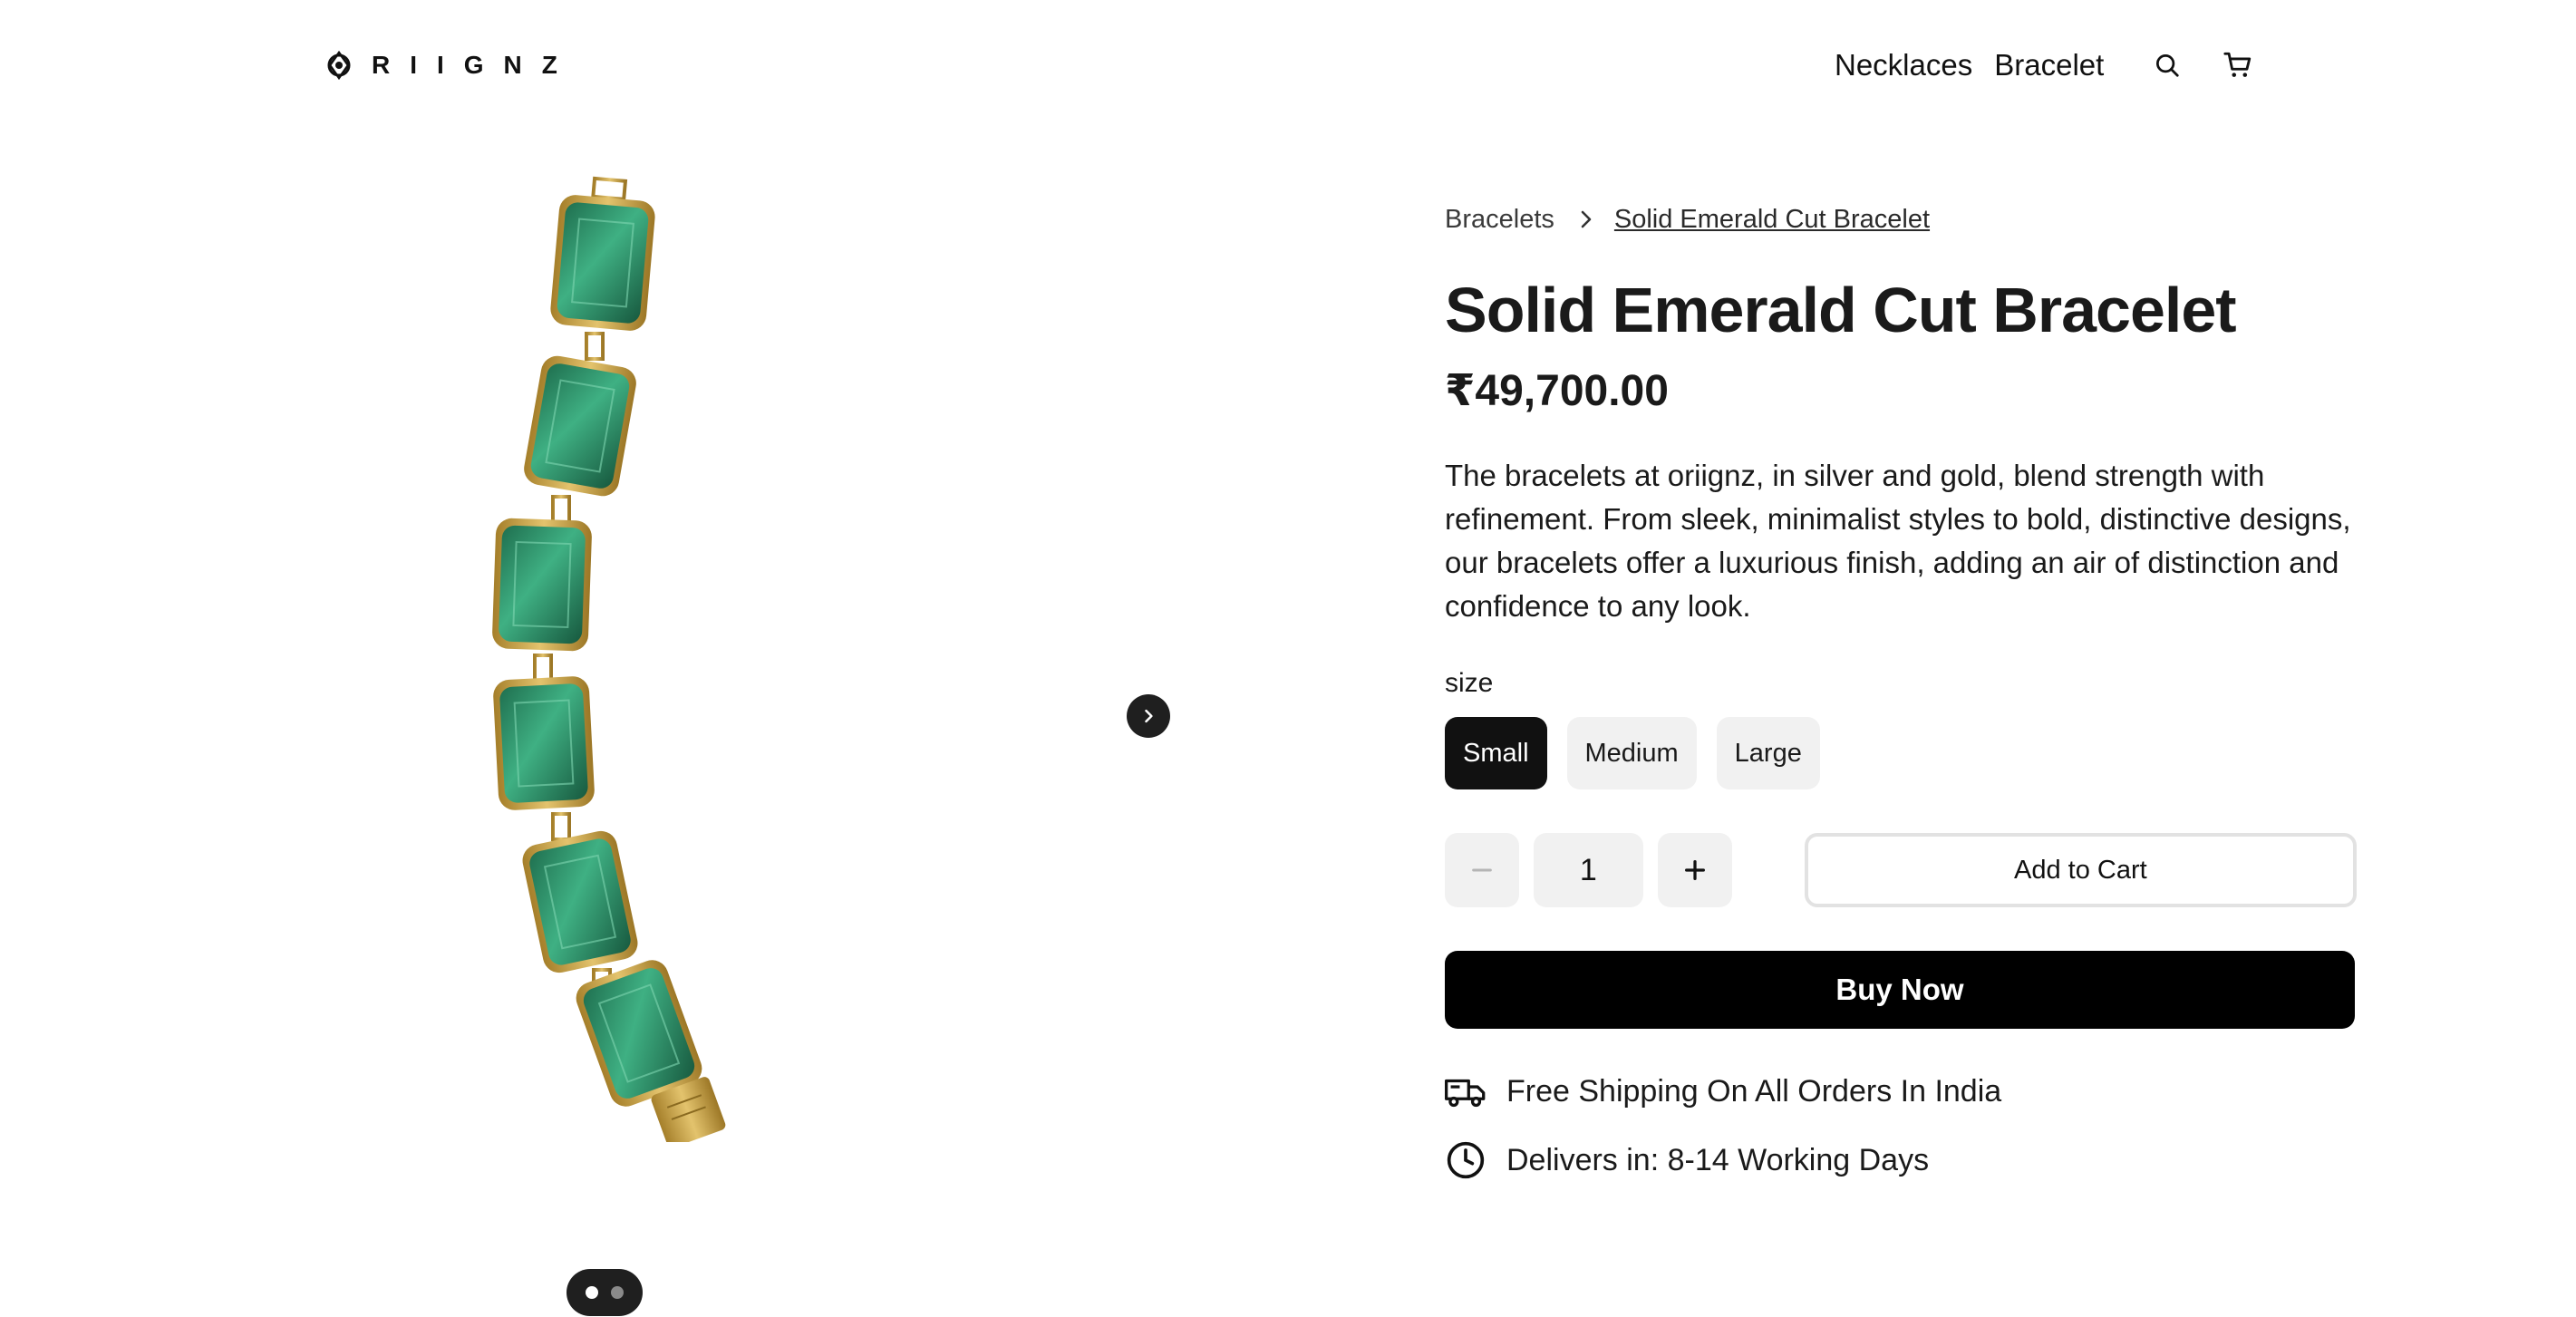 This screenshot has width=2576, height=1317. I want to click on cart-icon, so click(2237, 65).